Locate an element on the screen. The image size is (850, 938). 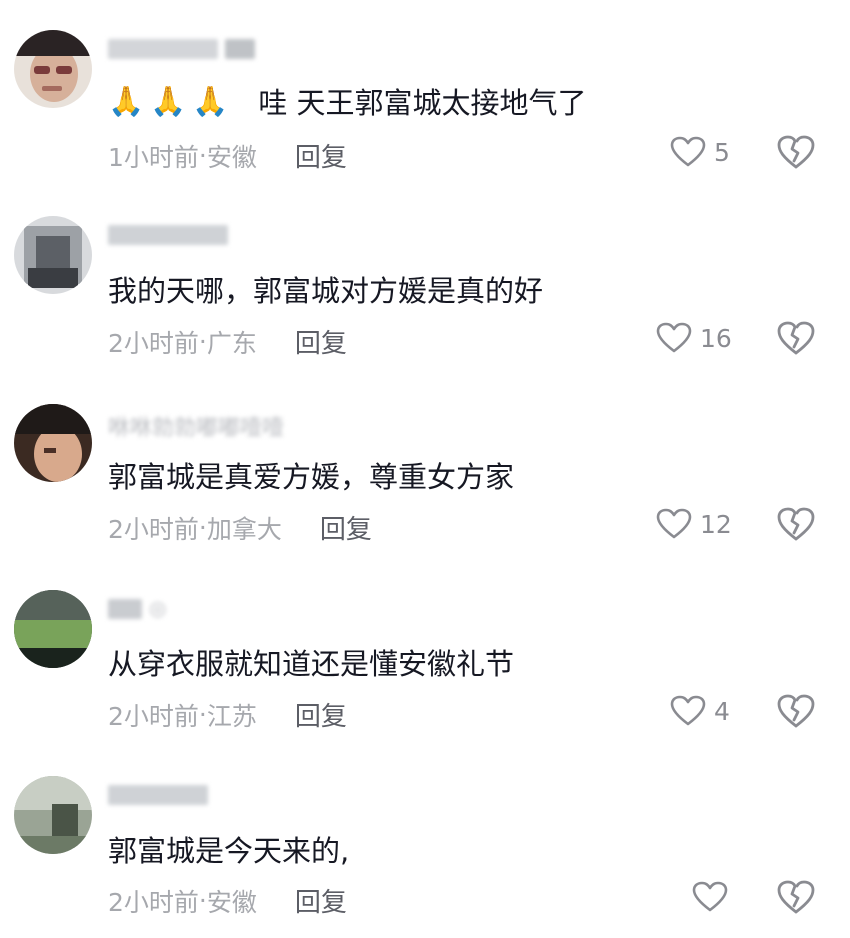
username: ◎ is located at coordinates (137, 608).